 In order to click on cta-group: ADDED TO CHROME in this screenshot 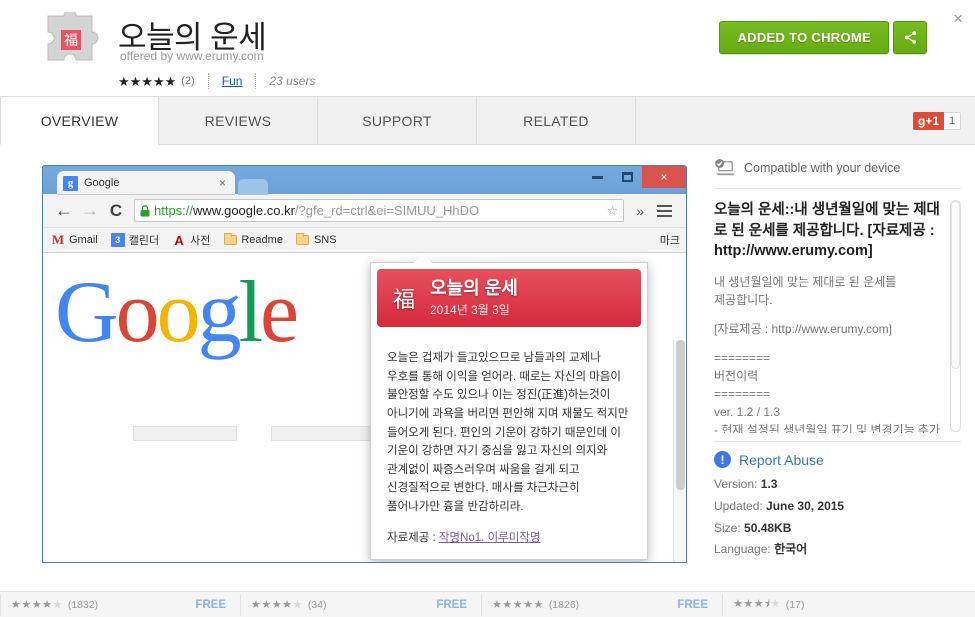, I will do `click(823, 37)`.